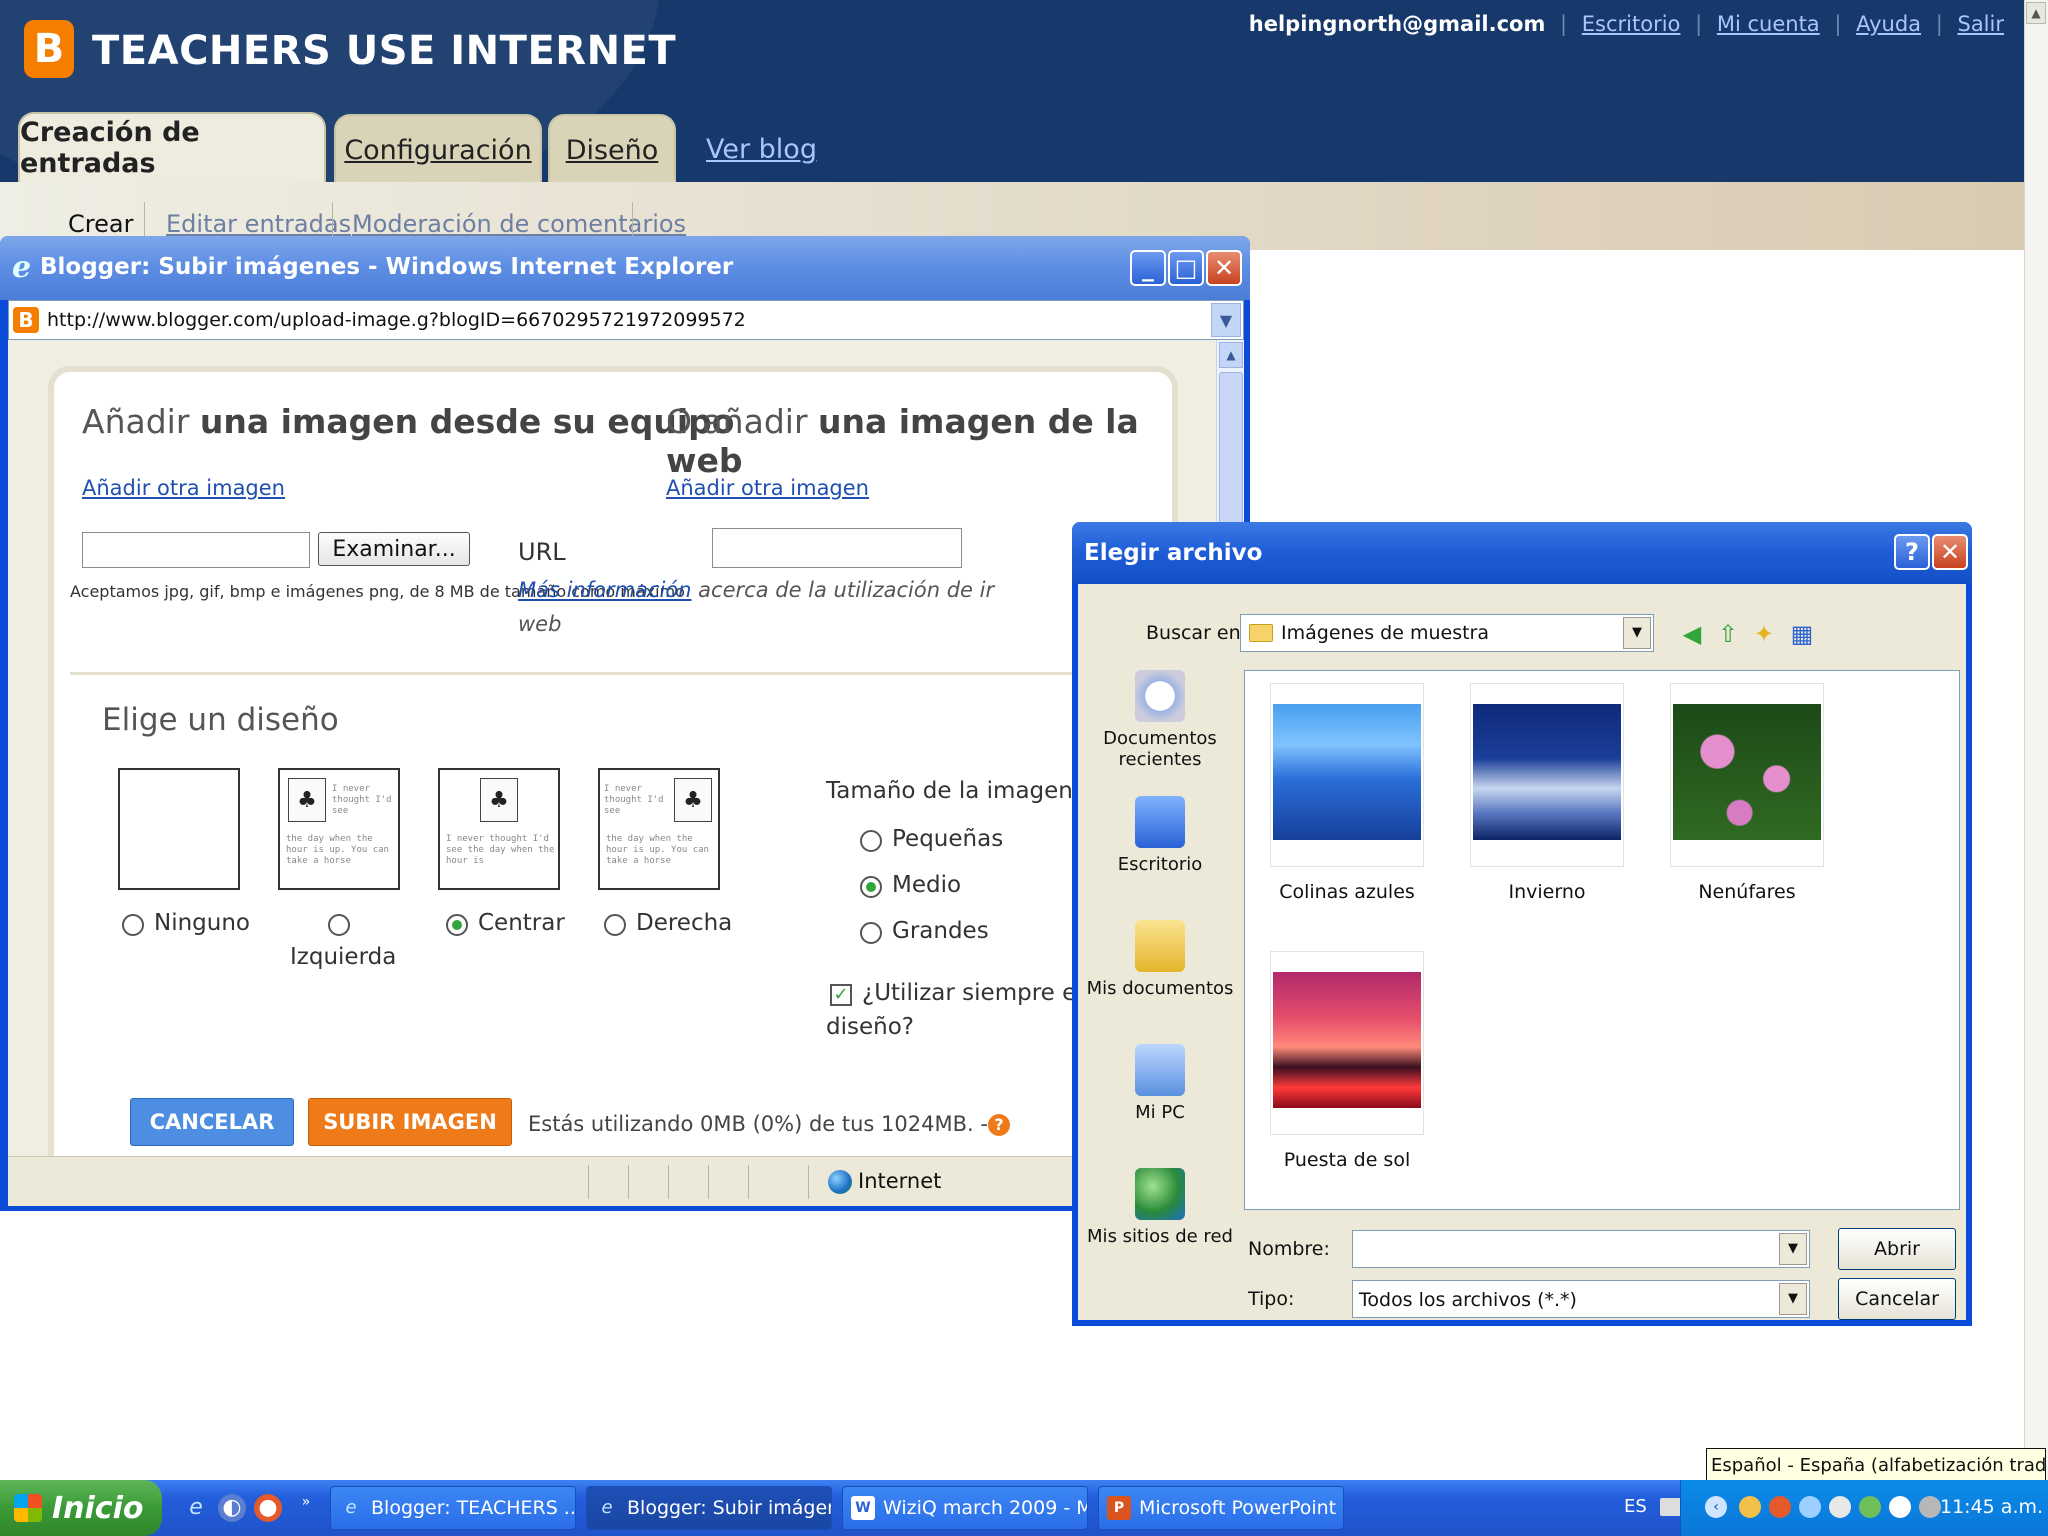  I want to click on link-help: Ayuda, so click(1888, 24).